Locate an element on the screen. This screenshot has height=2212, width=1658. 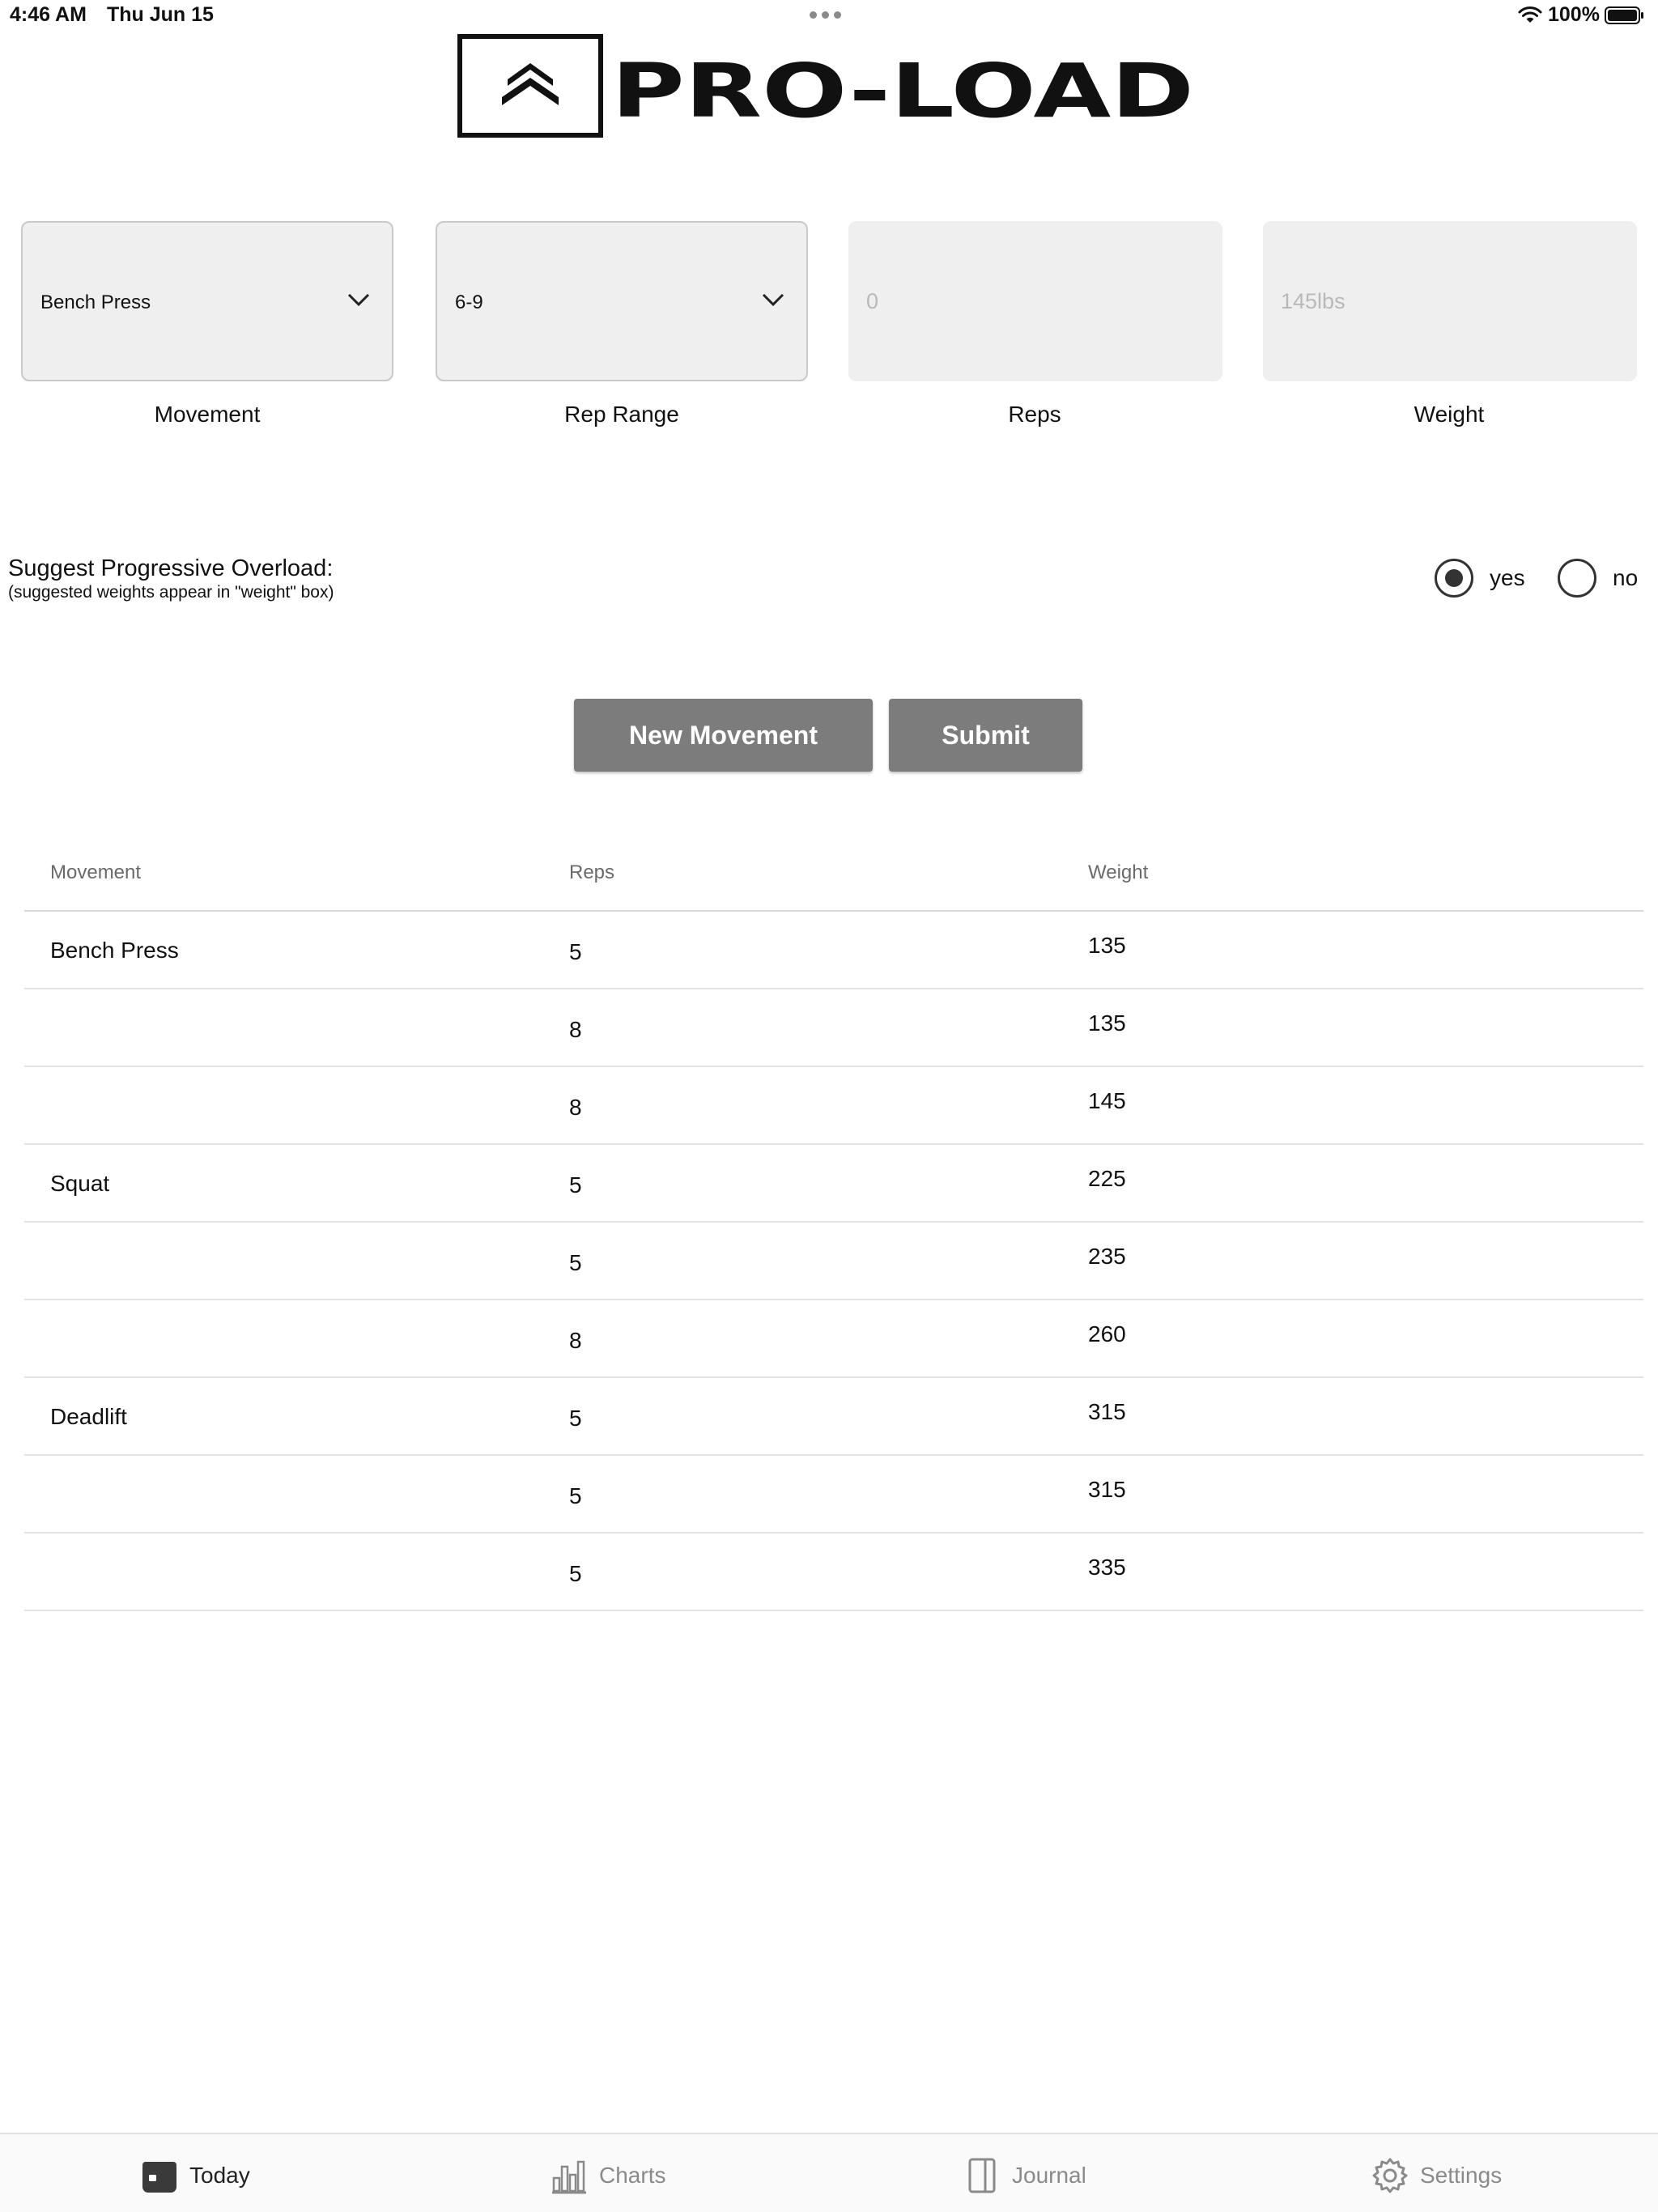
header-reps: Reps is located at coordinates (592, 872).